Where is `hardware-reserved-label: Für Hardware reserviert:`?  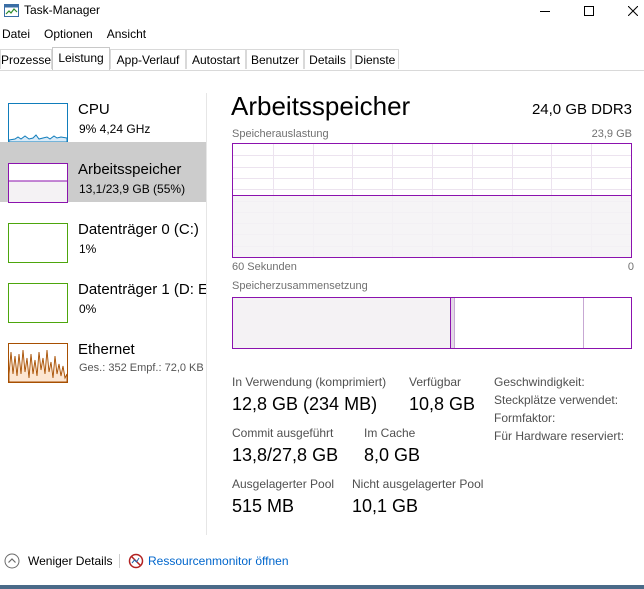 hardware-reserved-label: Für Hardware reserviert: is located at coordinates (559, 436).